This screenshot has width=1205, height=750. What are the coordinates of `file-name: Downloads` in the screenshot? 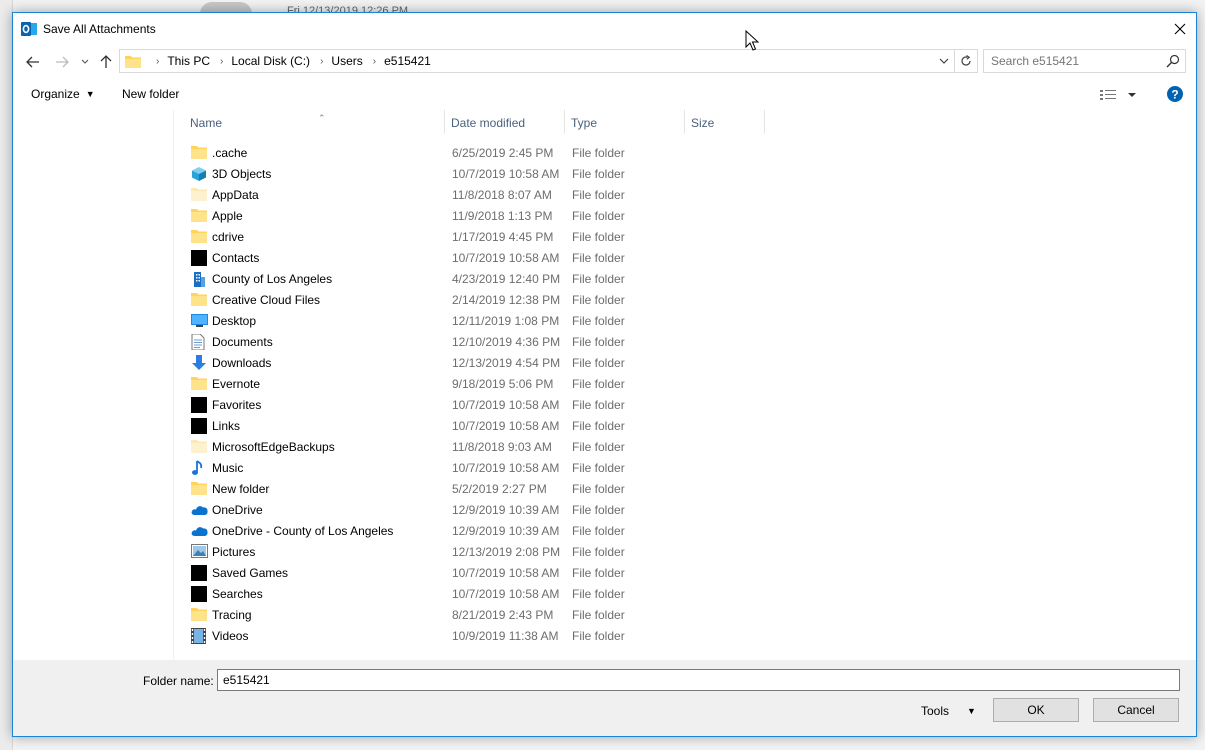 It's located at (241, 363).